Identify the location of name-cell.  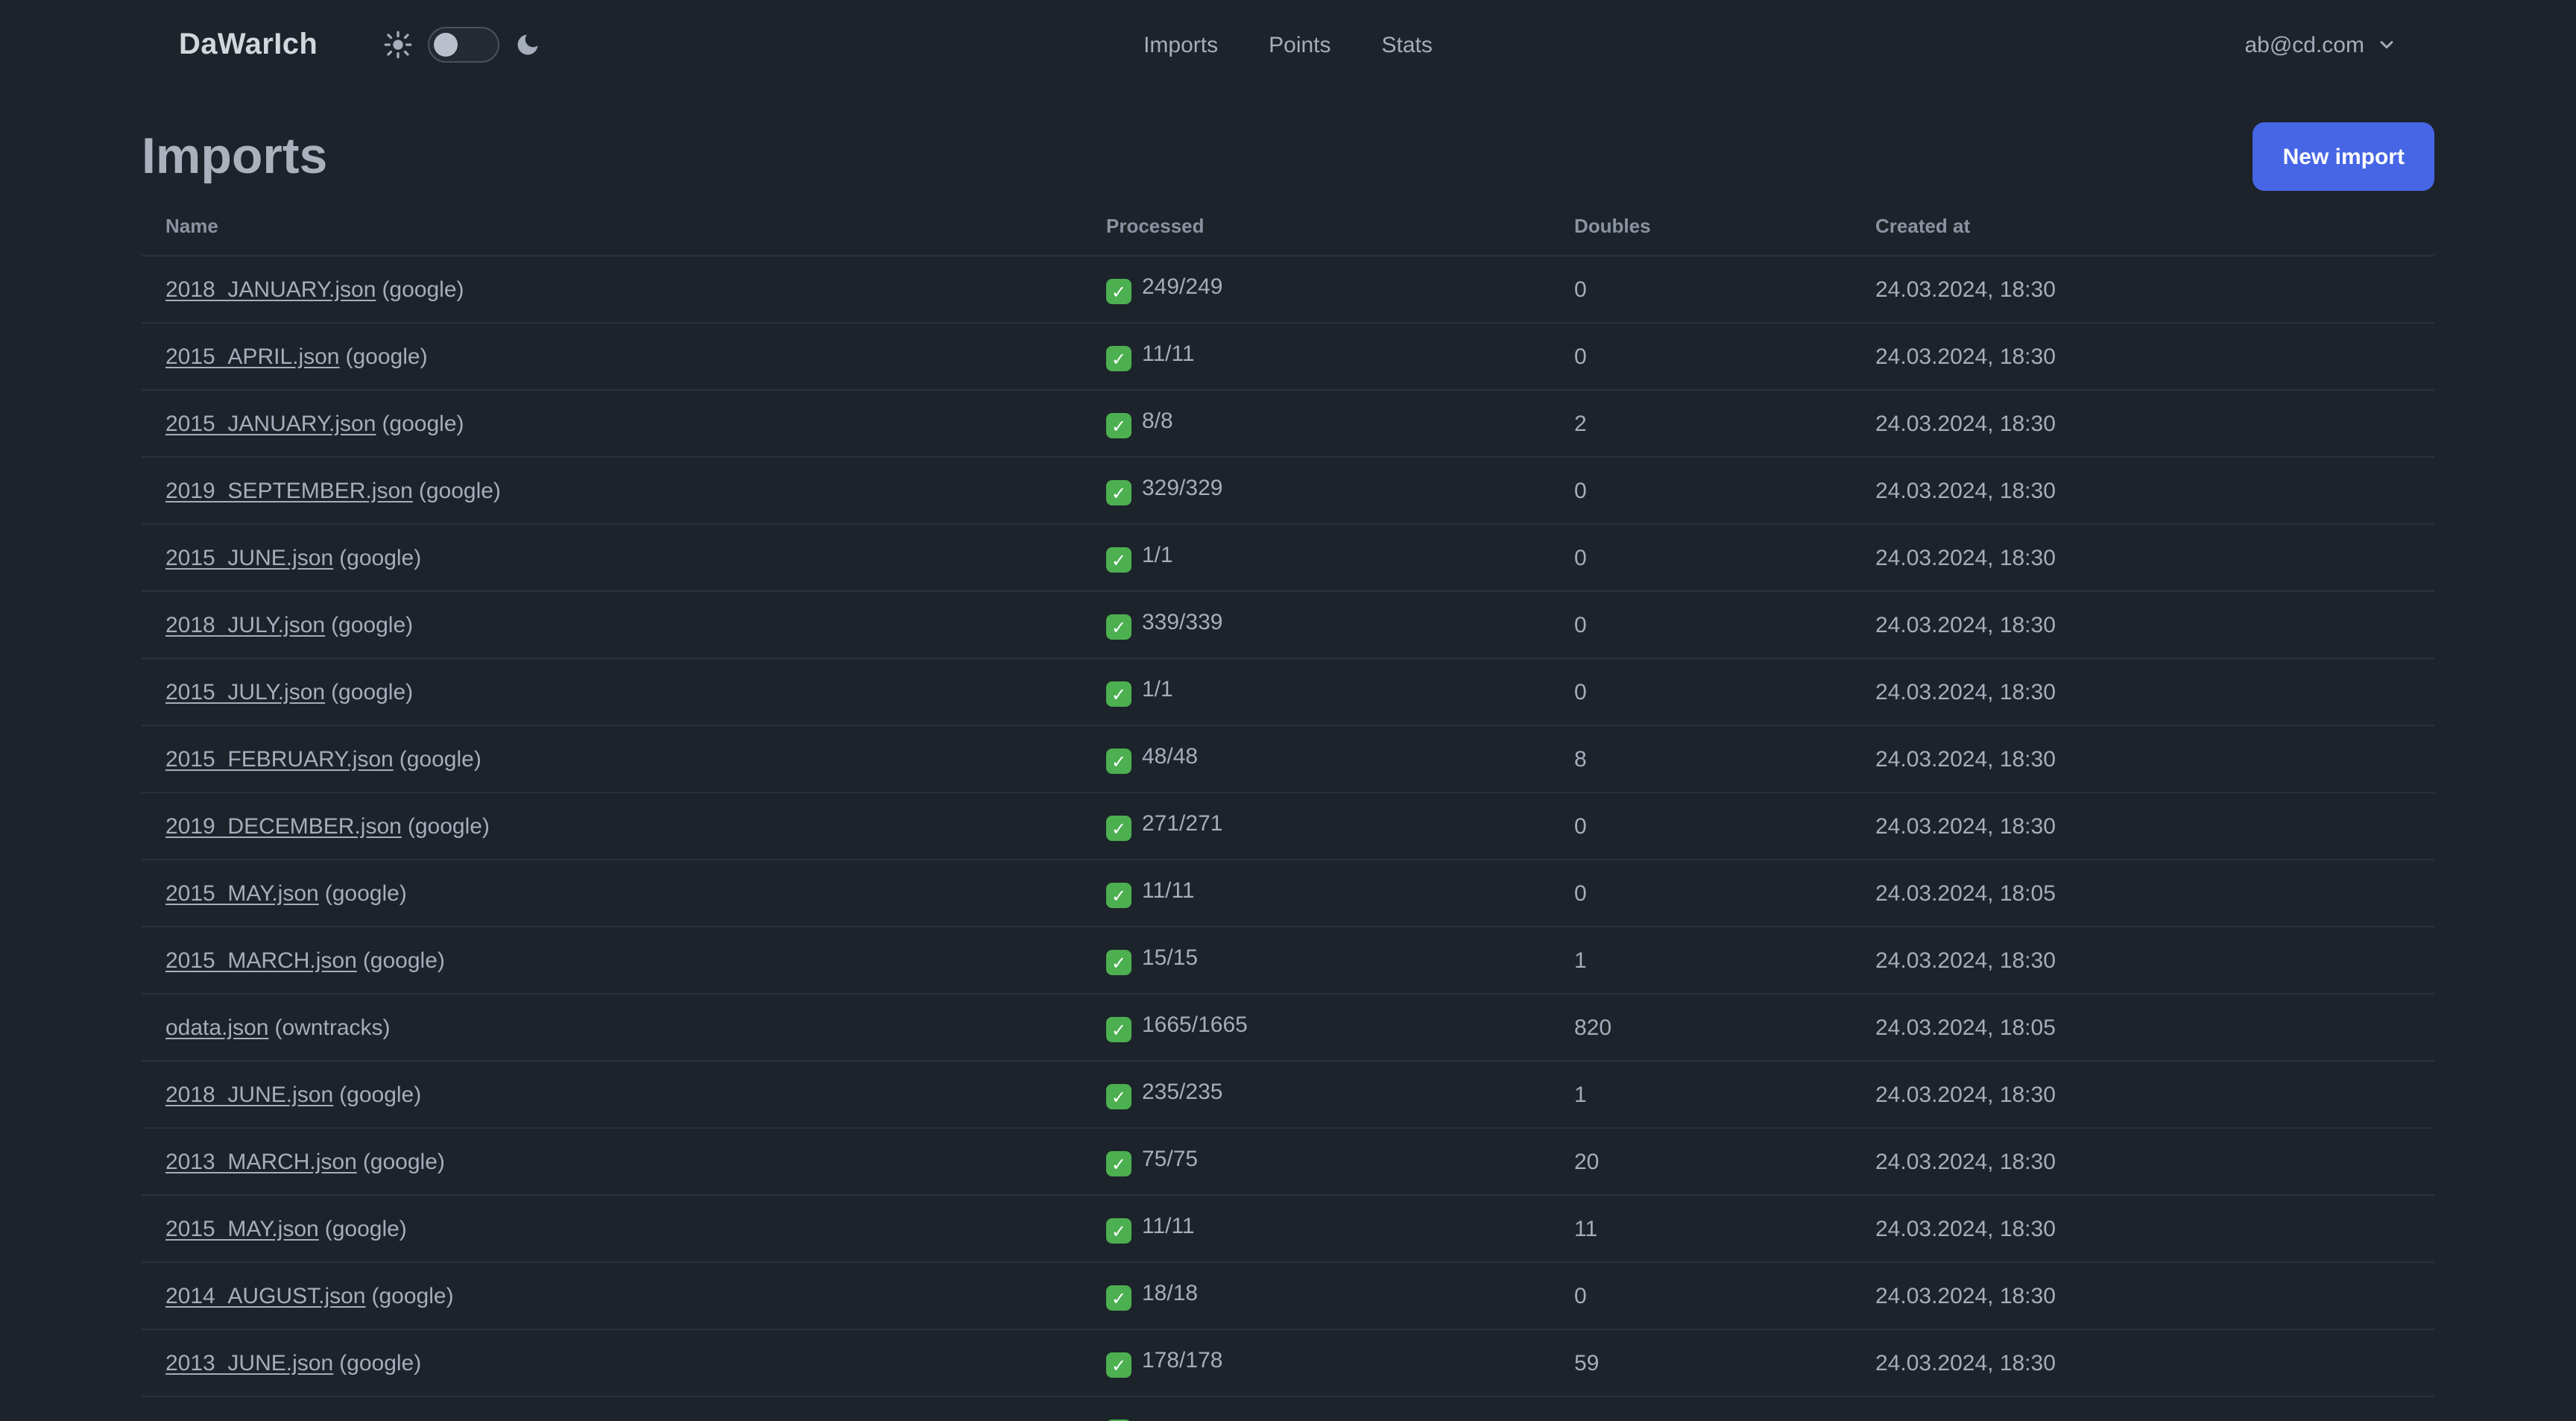
(612, 1408).